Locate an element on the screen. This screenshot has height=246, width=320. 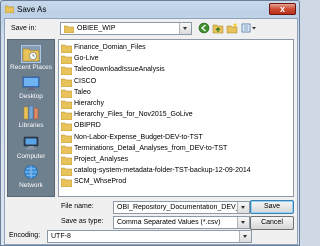
save-type-value: Comma Separated Values (*.csv) is located at coordinates (169, 222).